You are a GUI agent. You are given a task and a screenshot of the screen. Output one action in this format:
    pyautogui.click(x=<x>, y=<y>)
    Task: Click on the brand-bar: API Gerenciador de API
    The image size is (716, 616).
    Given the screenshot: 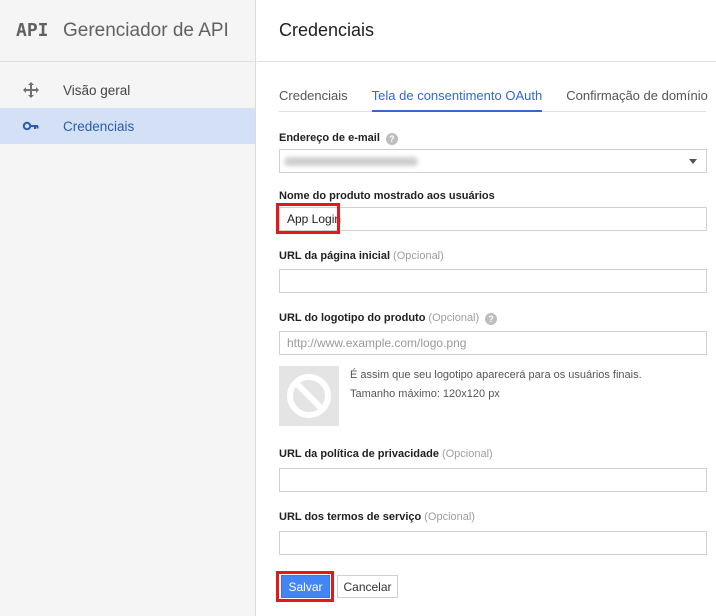 What is the action you would take?
    pyautogui.click(x=127, y=31)
    